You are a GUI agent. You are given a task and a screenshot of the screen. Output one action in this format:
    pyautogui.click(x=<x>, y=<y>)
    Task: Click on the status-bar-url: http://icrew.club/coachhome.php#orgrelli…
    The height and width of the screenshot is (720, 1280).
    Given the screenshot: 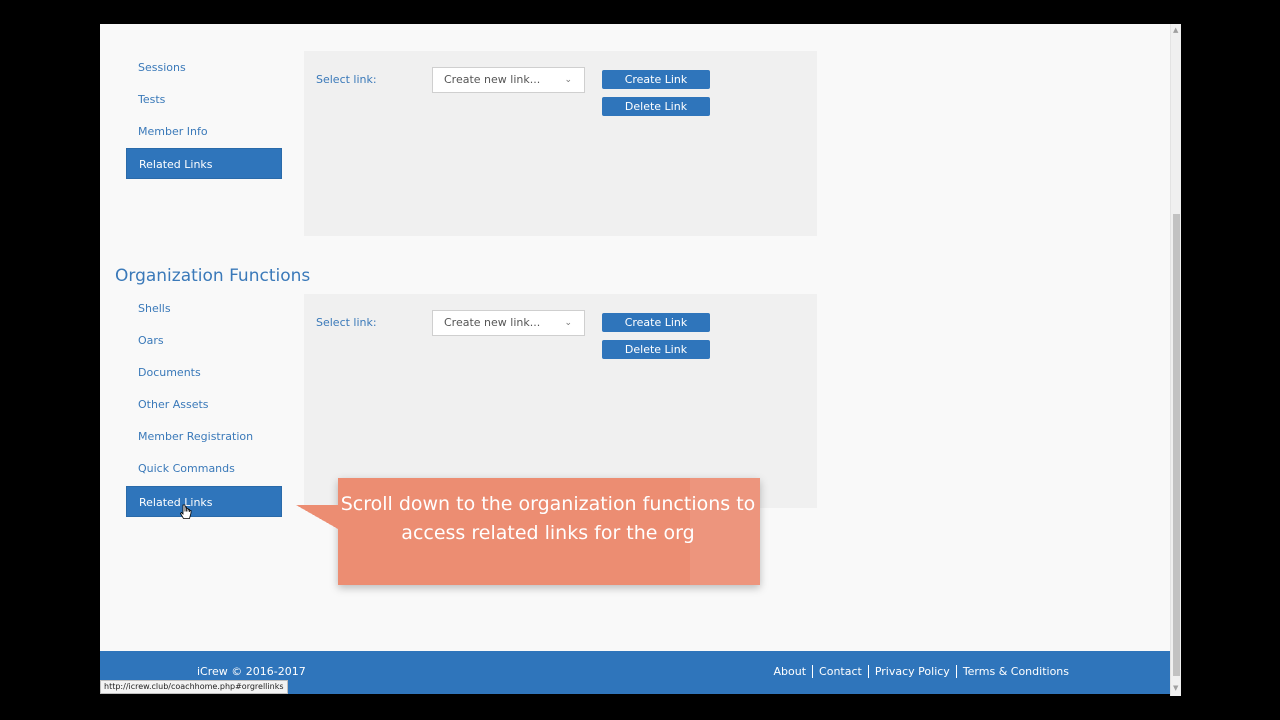 What is the action you would take?
    pyautogui.click(x=194, y=687)
    